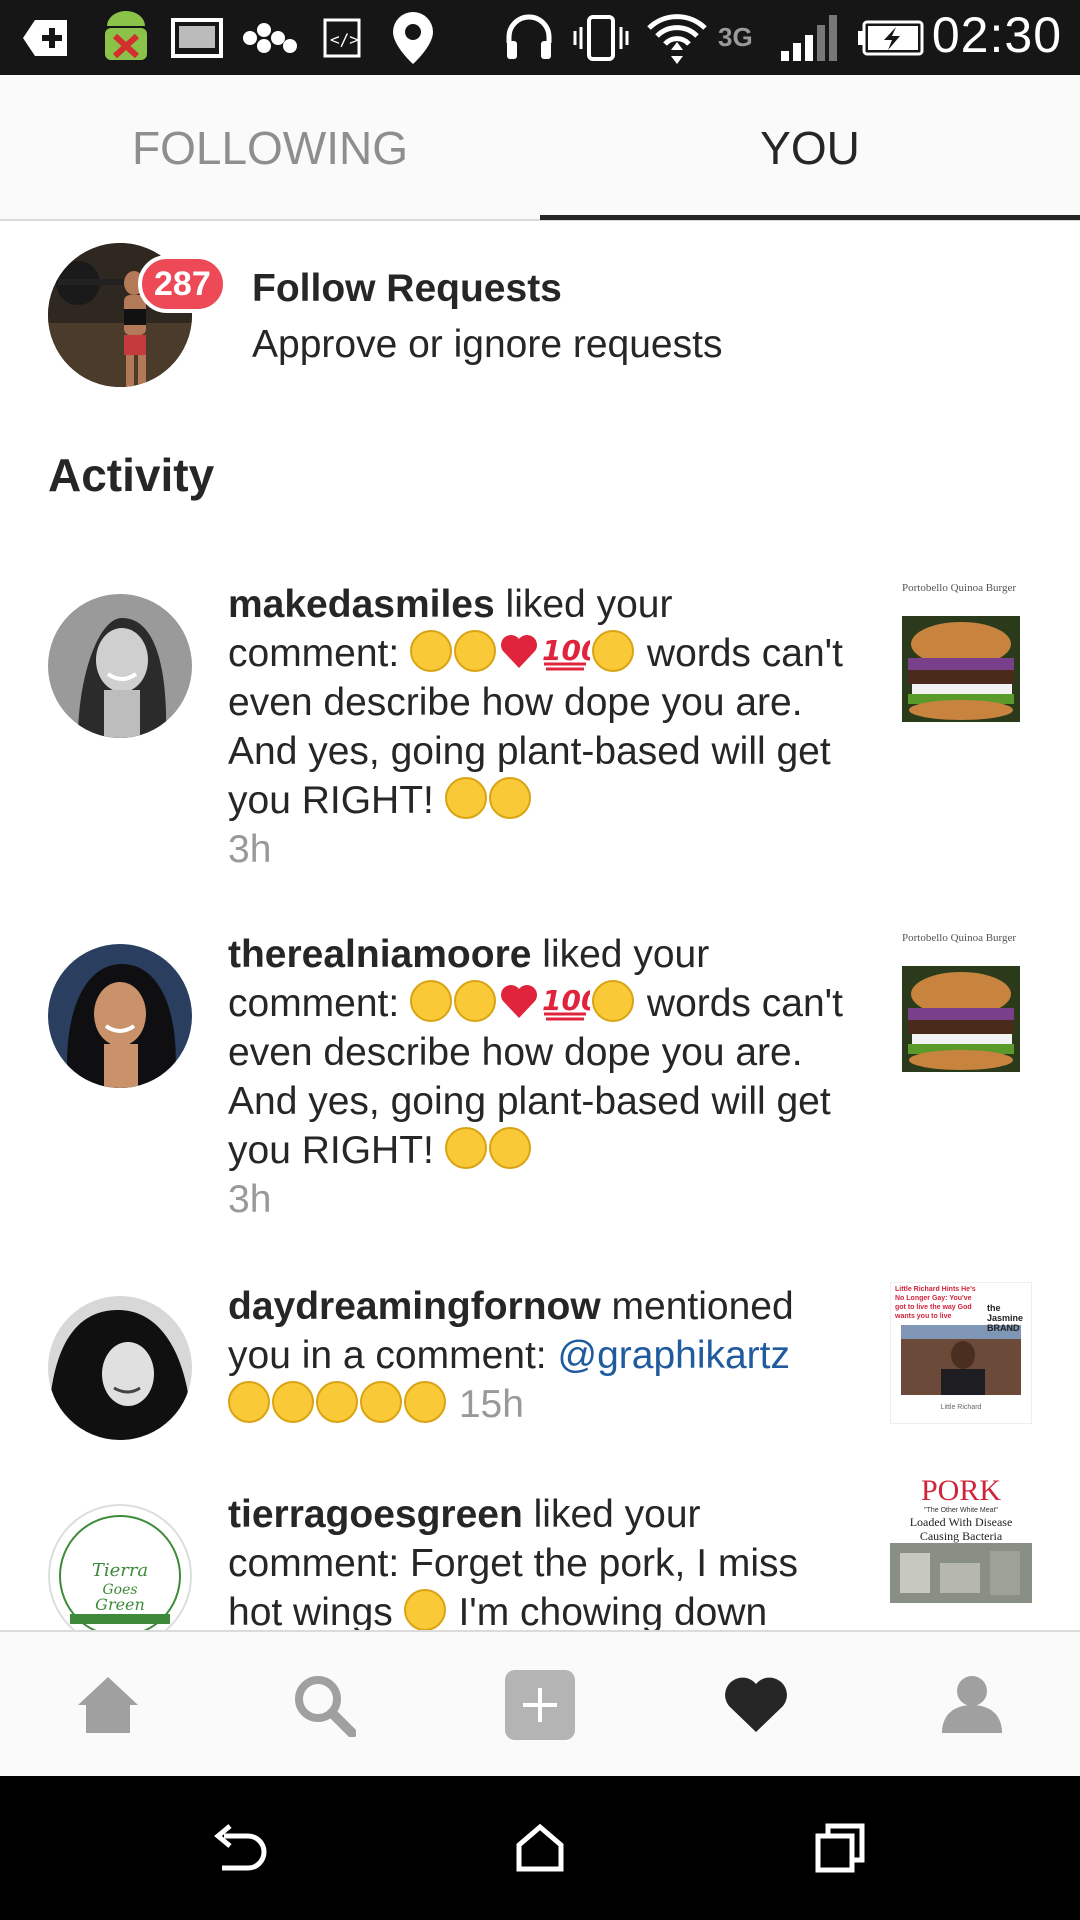 The width and height of the screenshot is (1080, 1920). I want to click on svg-text: Green, so click(120, 1604).